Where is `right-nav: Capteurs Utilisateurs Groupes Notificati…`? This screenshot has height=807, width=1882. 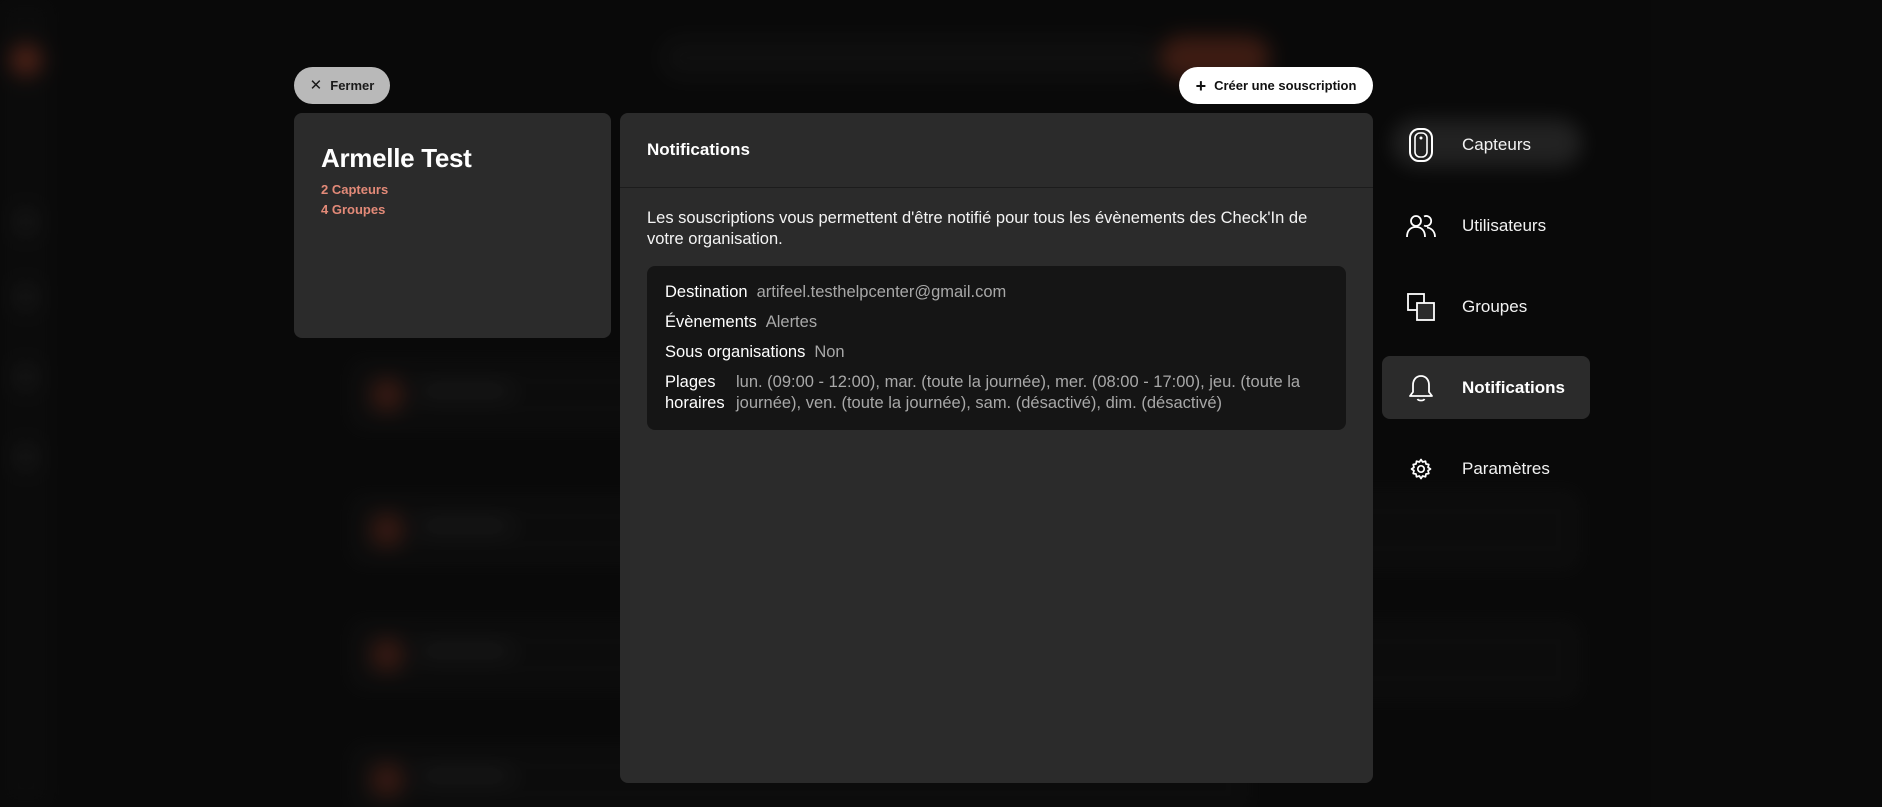
right-nav: Capteurs Utilisateurs Groupes Notificati… is located at coordinates (1486, 315).